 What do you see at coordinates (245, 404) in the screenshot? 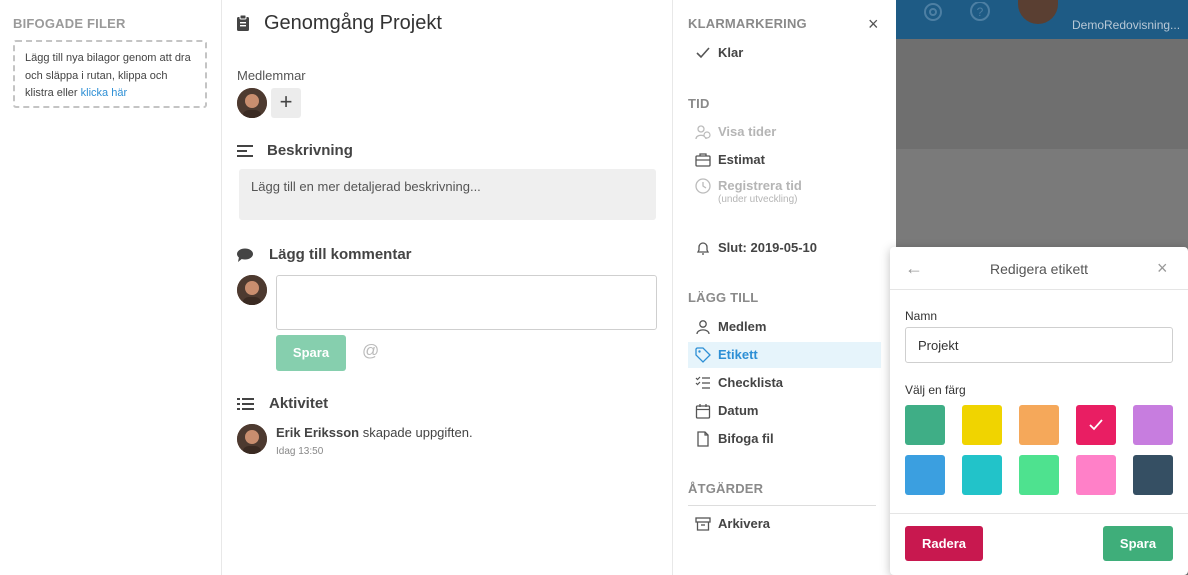
I see `activity-list-icon` at bounding box center [245, 404].